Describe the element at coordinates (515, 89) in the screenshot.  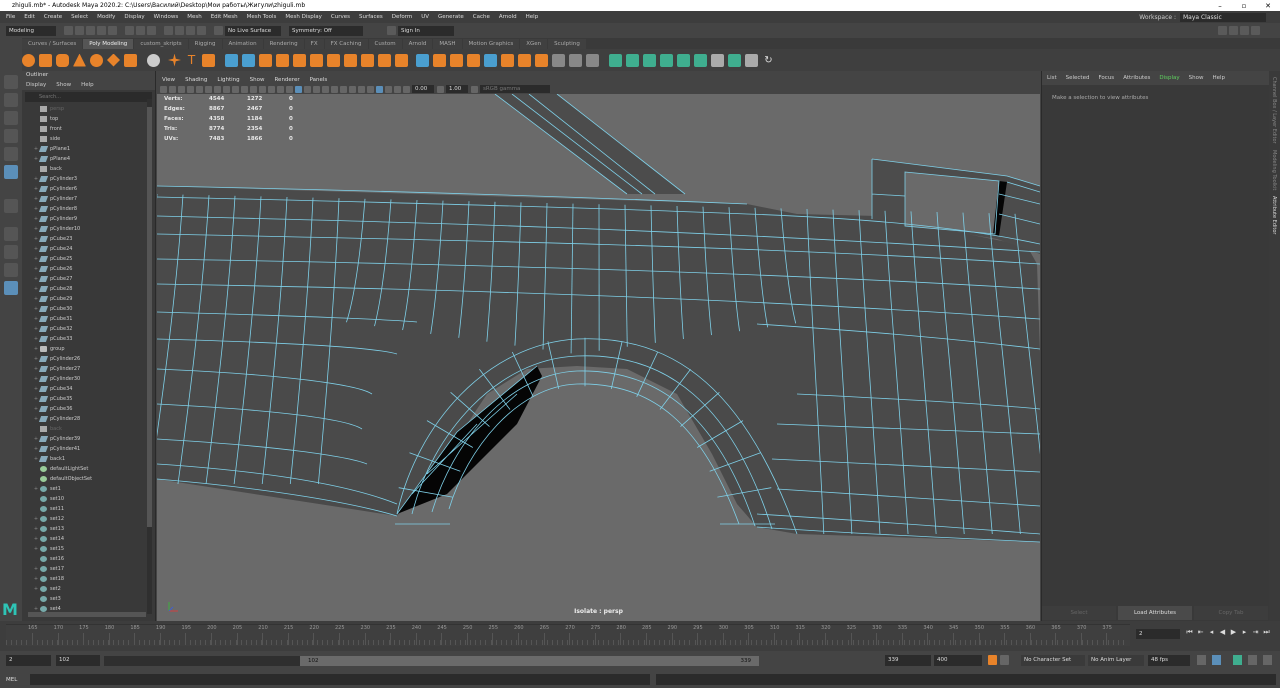
I see `view-transform-dropdown: sRGB gamma` at that location.